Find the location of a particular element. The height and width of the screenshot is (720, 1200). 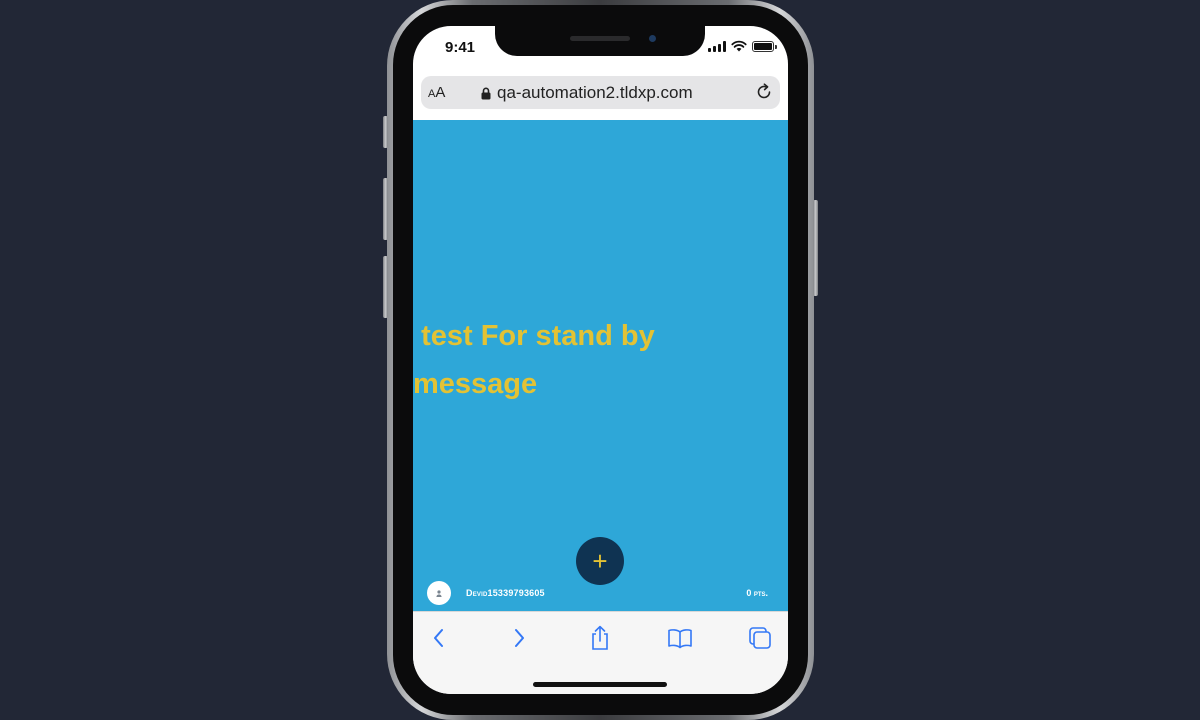

share-button is located at coordinates (600, 638).